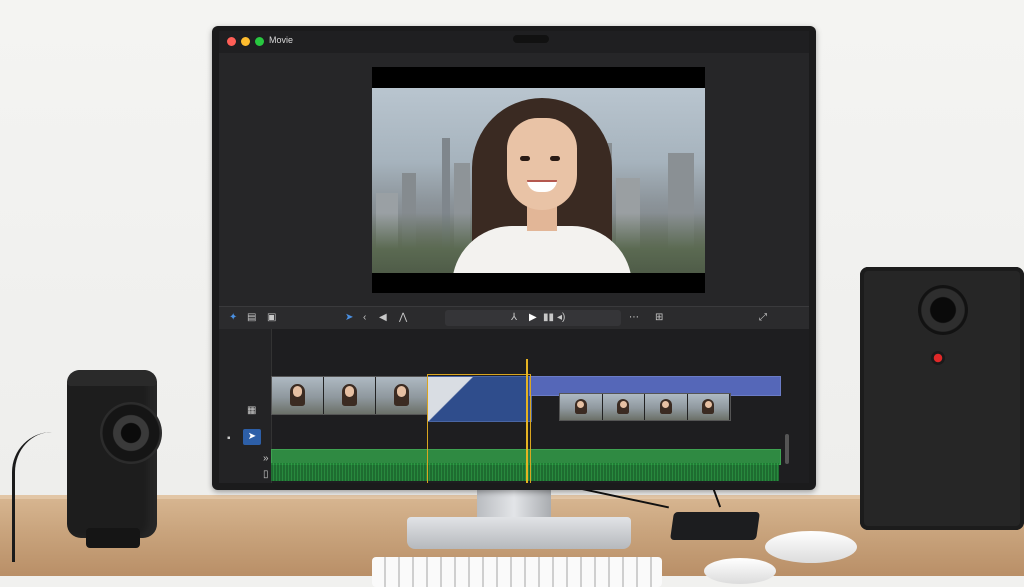 The height and width of the screenshot is (587, 1024). What do you see at coordinates (740, 571) in the screenshot?
I see `mouse-secondary` at bounding box center [740, 571].